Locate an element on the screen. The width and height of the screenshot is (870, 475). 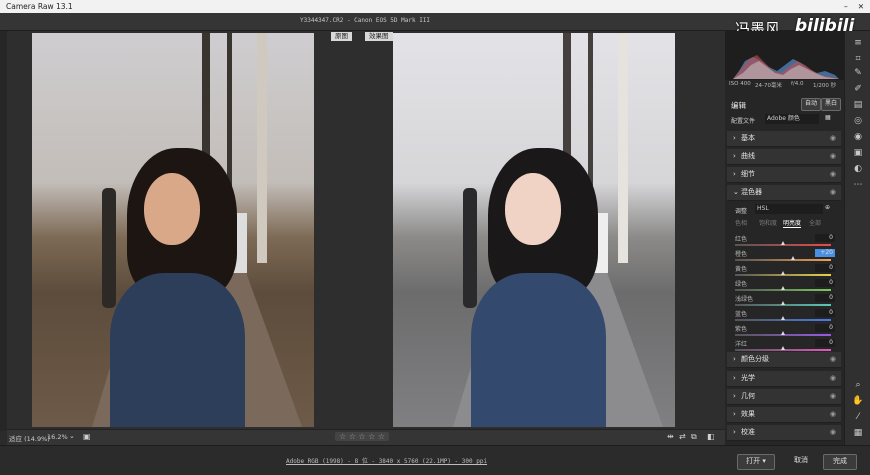
minimize-icon: – is located at coordinates (846, 6).